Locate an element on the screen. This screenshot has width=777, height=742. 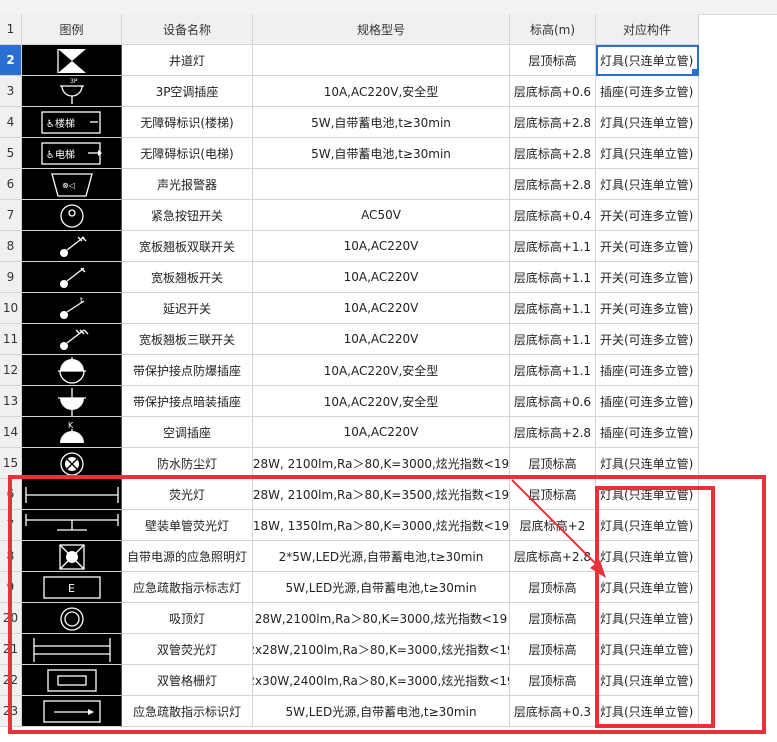
device-name-cell: 宽板翘板三联开关 is located at coordinates (187, 339).